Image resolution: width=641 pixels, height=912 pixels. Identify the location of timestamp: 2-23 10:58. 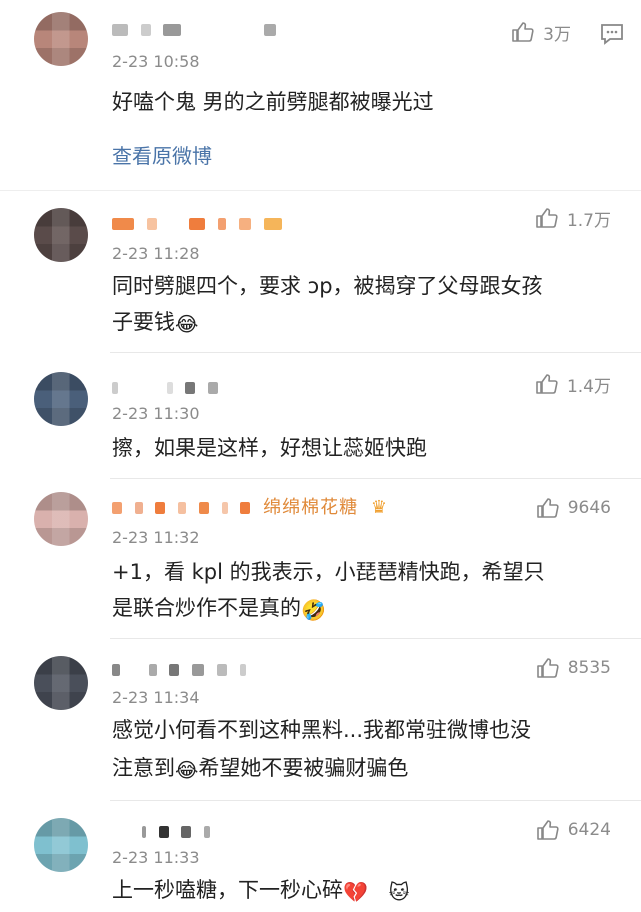
(156, 61).